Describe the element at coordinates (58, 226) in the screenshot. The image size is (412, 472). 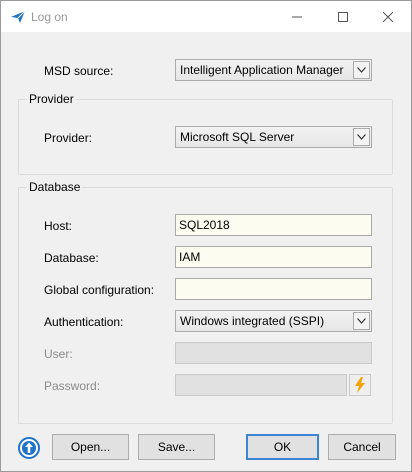
I see `host-label: Host:` at that location.